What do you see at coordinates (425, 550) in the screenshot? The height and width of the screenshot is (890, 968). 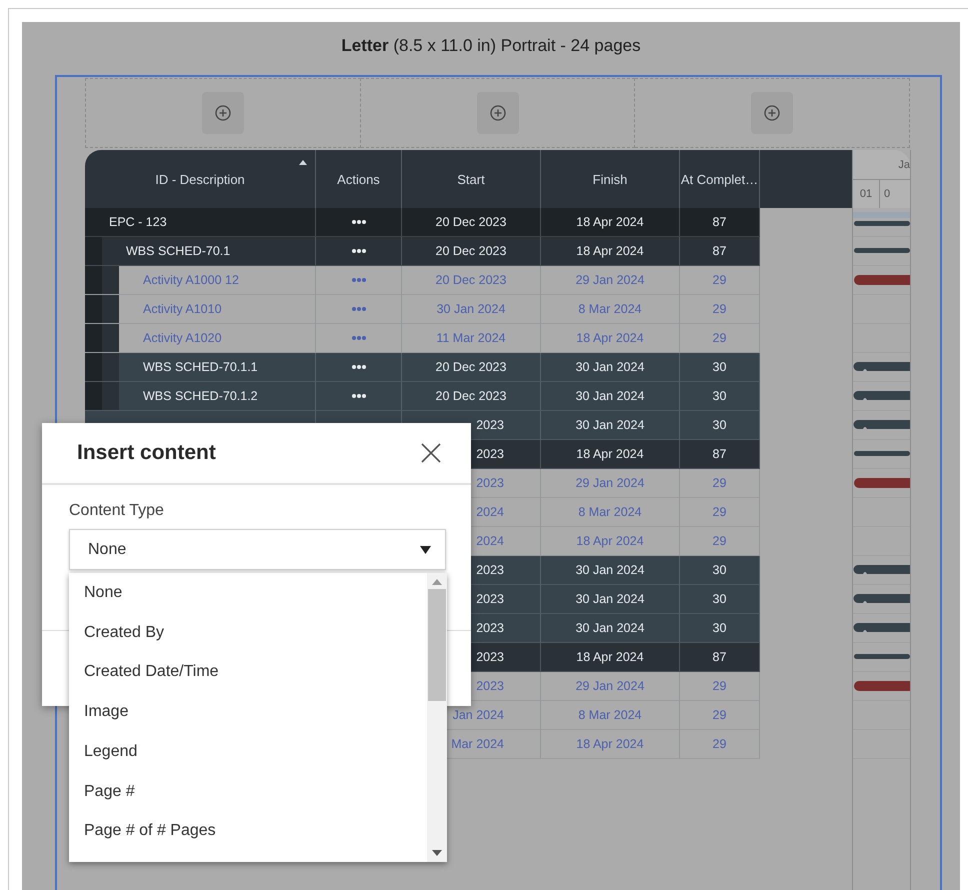 I see `caret-icon` at bounding box center [425, 550].